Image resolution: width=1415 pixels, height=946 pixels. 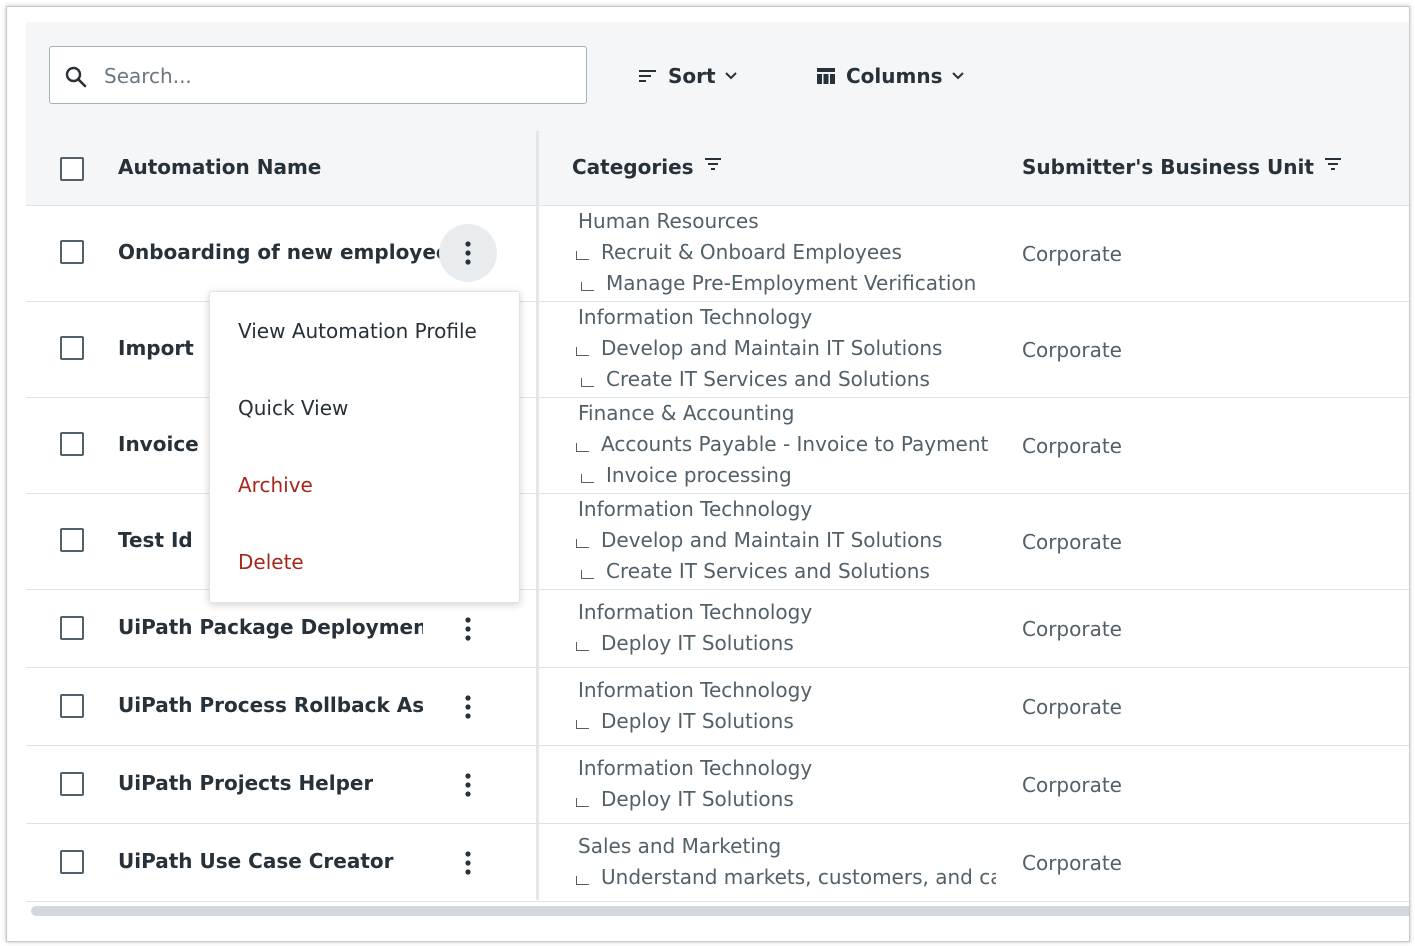 I want to click on menu-item-archive: Archive, so click(x=275, y=485).